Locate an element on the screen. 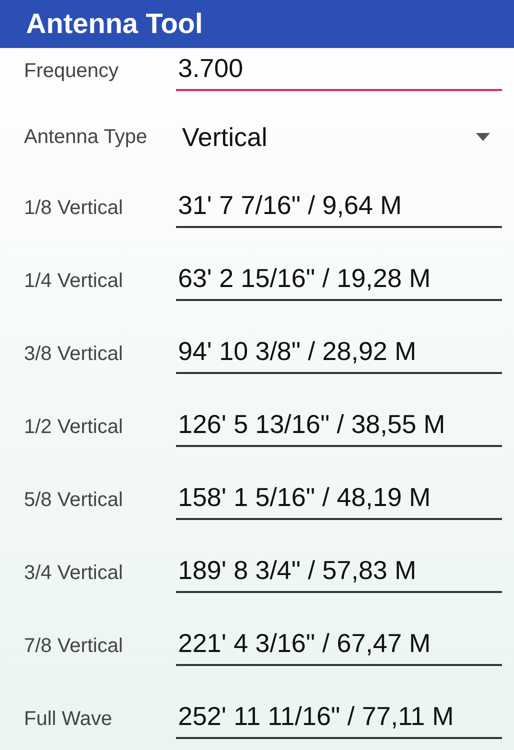  antenna-type-dropdown: Vertical is located at coordinates (339, 137).